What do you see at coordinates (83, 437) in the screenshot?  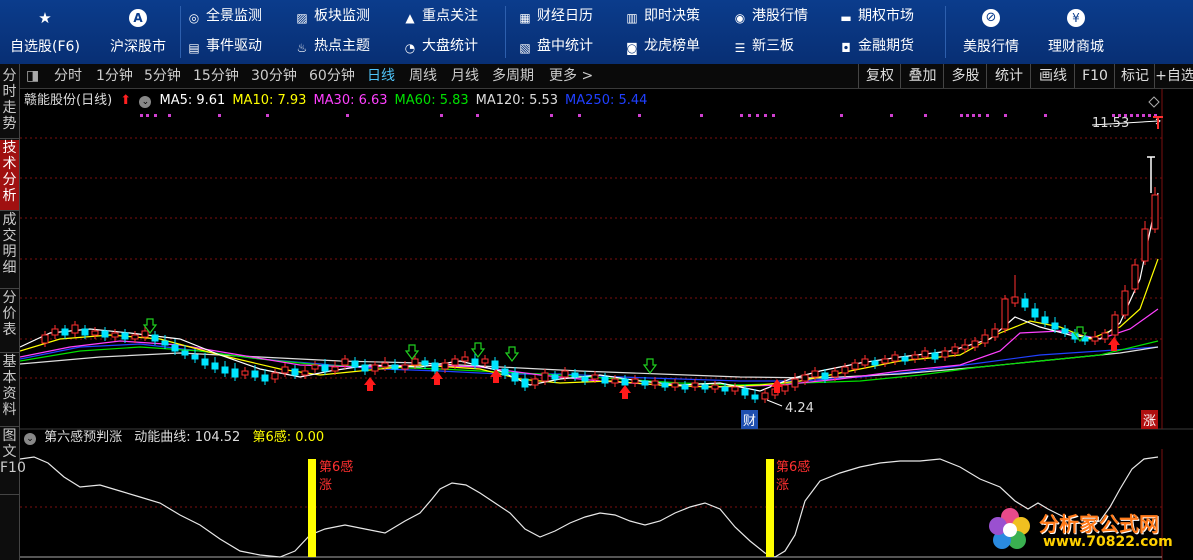 I see `indicator-title: 第六感预判涨` at bounding box center [83, 437].